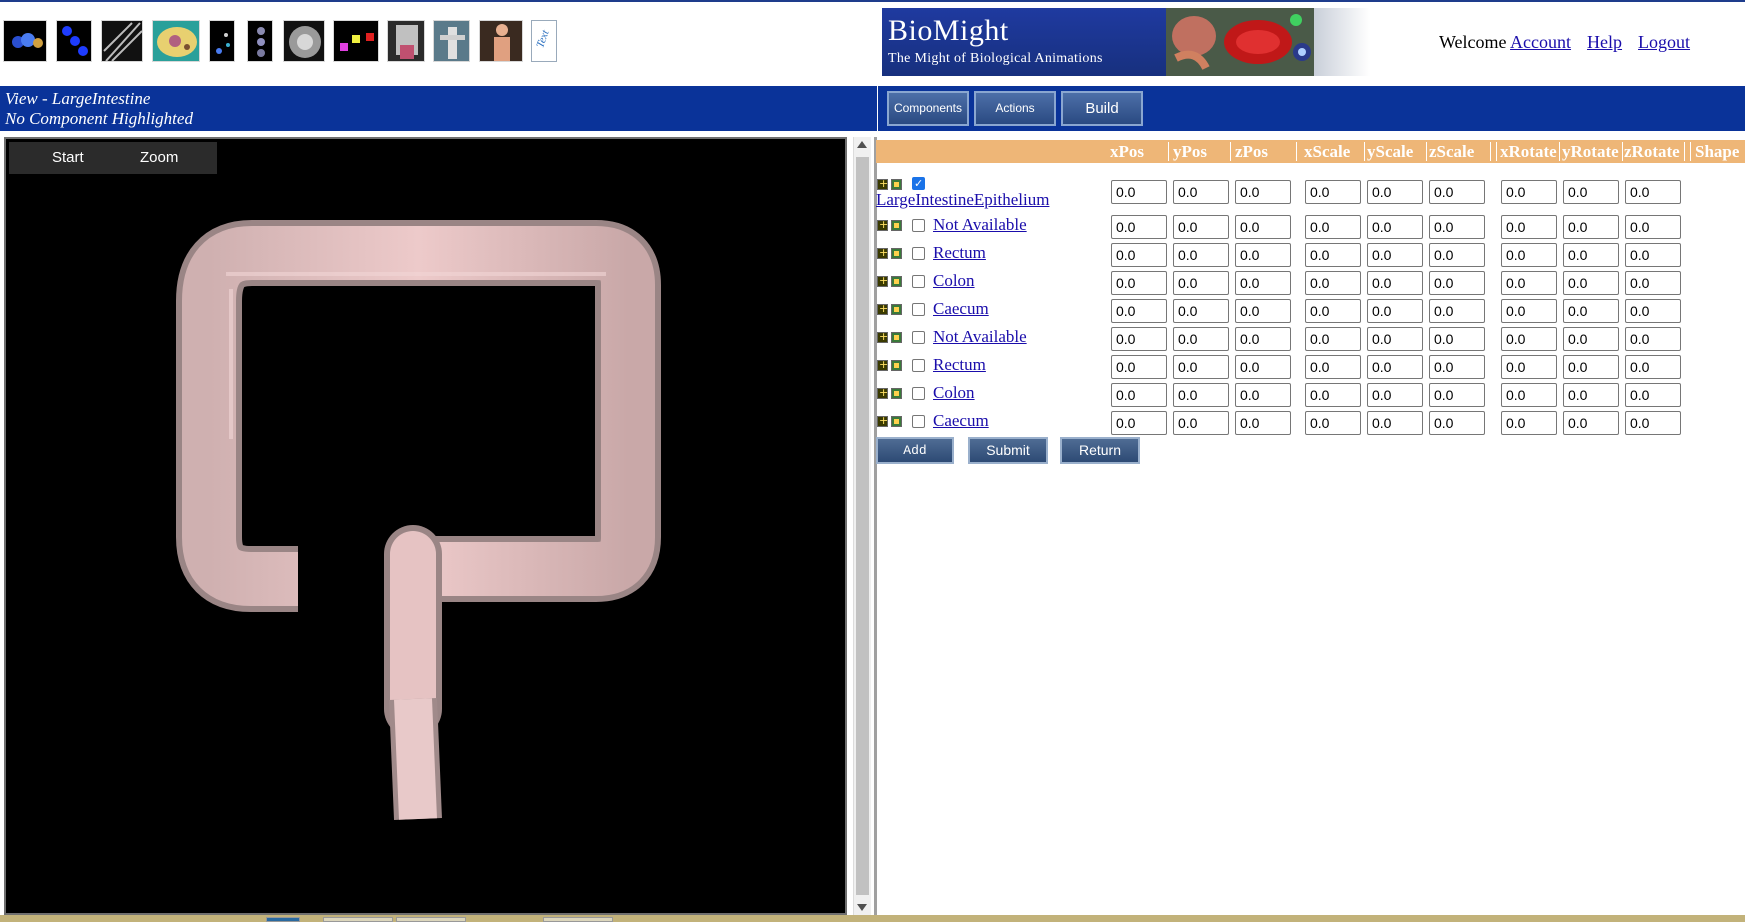 This screenshot has height=922, width=1745. I want to click on colored-blocks-thumbnail, so click(356, 41).